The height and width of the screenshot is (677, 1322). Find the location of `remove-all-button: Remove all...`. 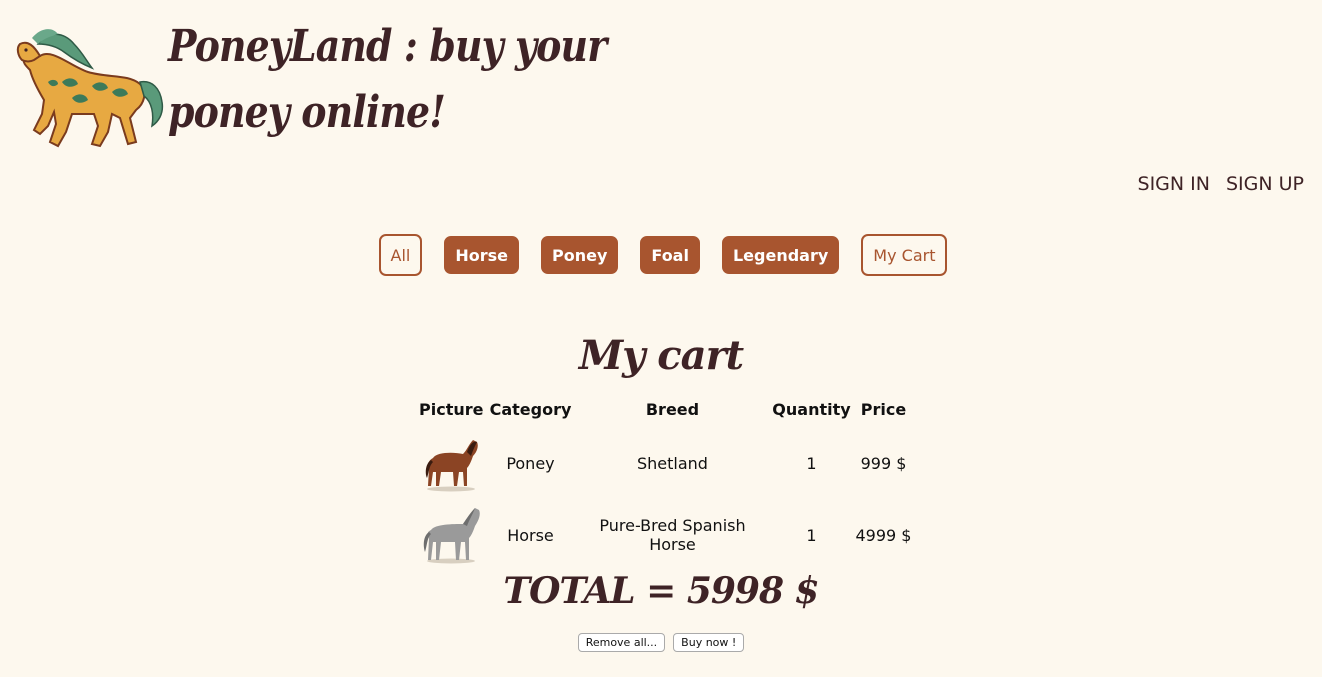

remove-all-button: Remove all... is located at coordinates (621, 642).